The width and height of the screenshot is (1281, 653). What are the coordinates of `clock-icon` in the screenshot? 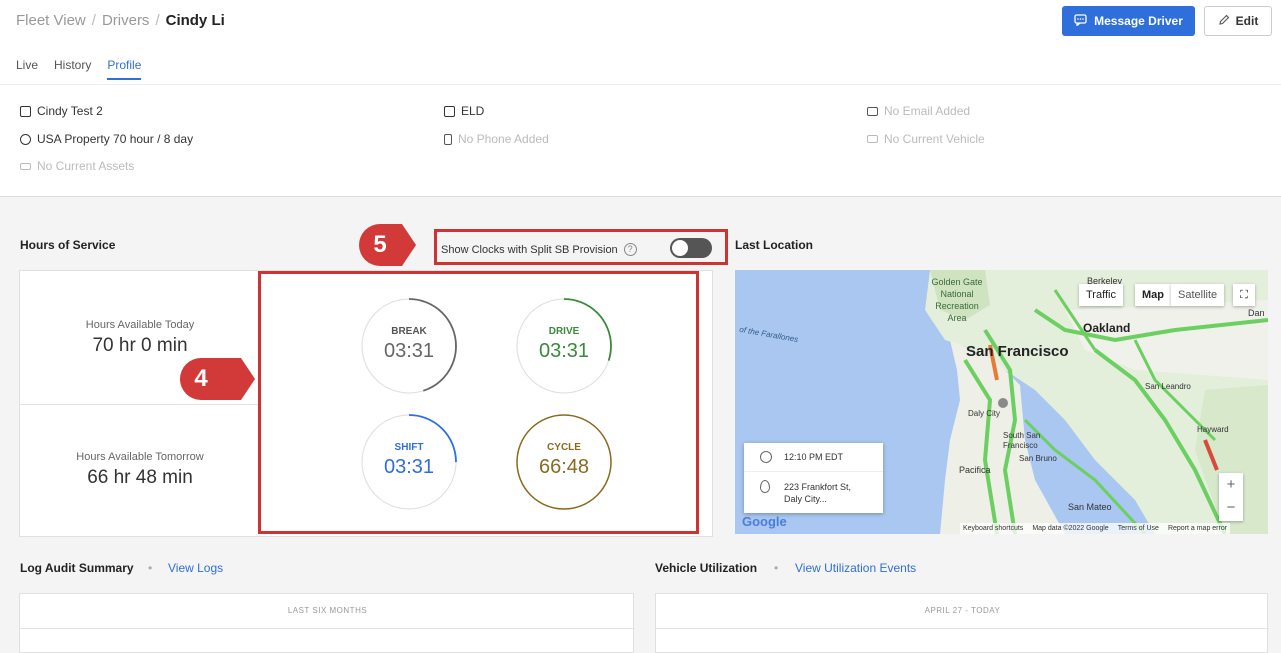 It's located at (766, 457).